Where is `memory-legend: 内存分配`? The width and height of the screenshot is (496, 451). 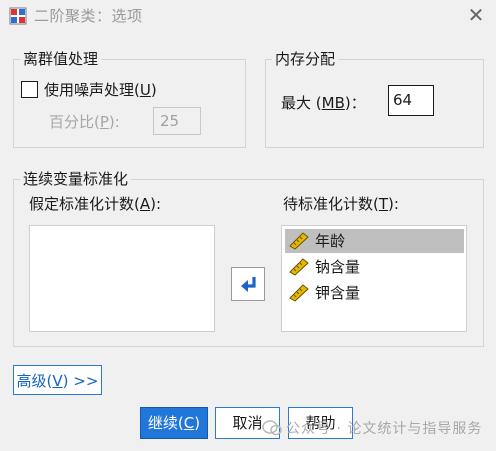
memory-legend: 内存分配 is located at coordinates (305, 59).